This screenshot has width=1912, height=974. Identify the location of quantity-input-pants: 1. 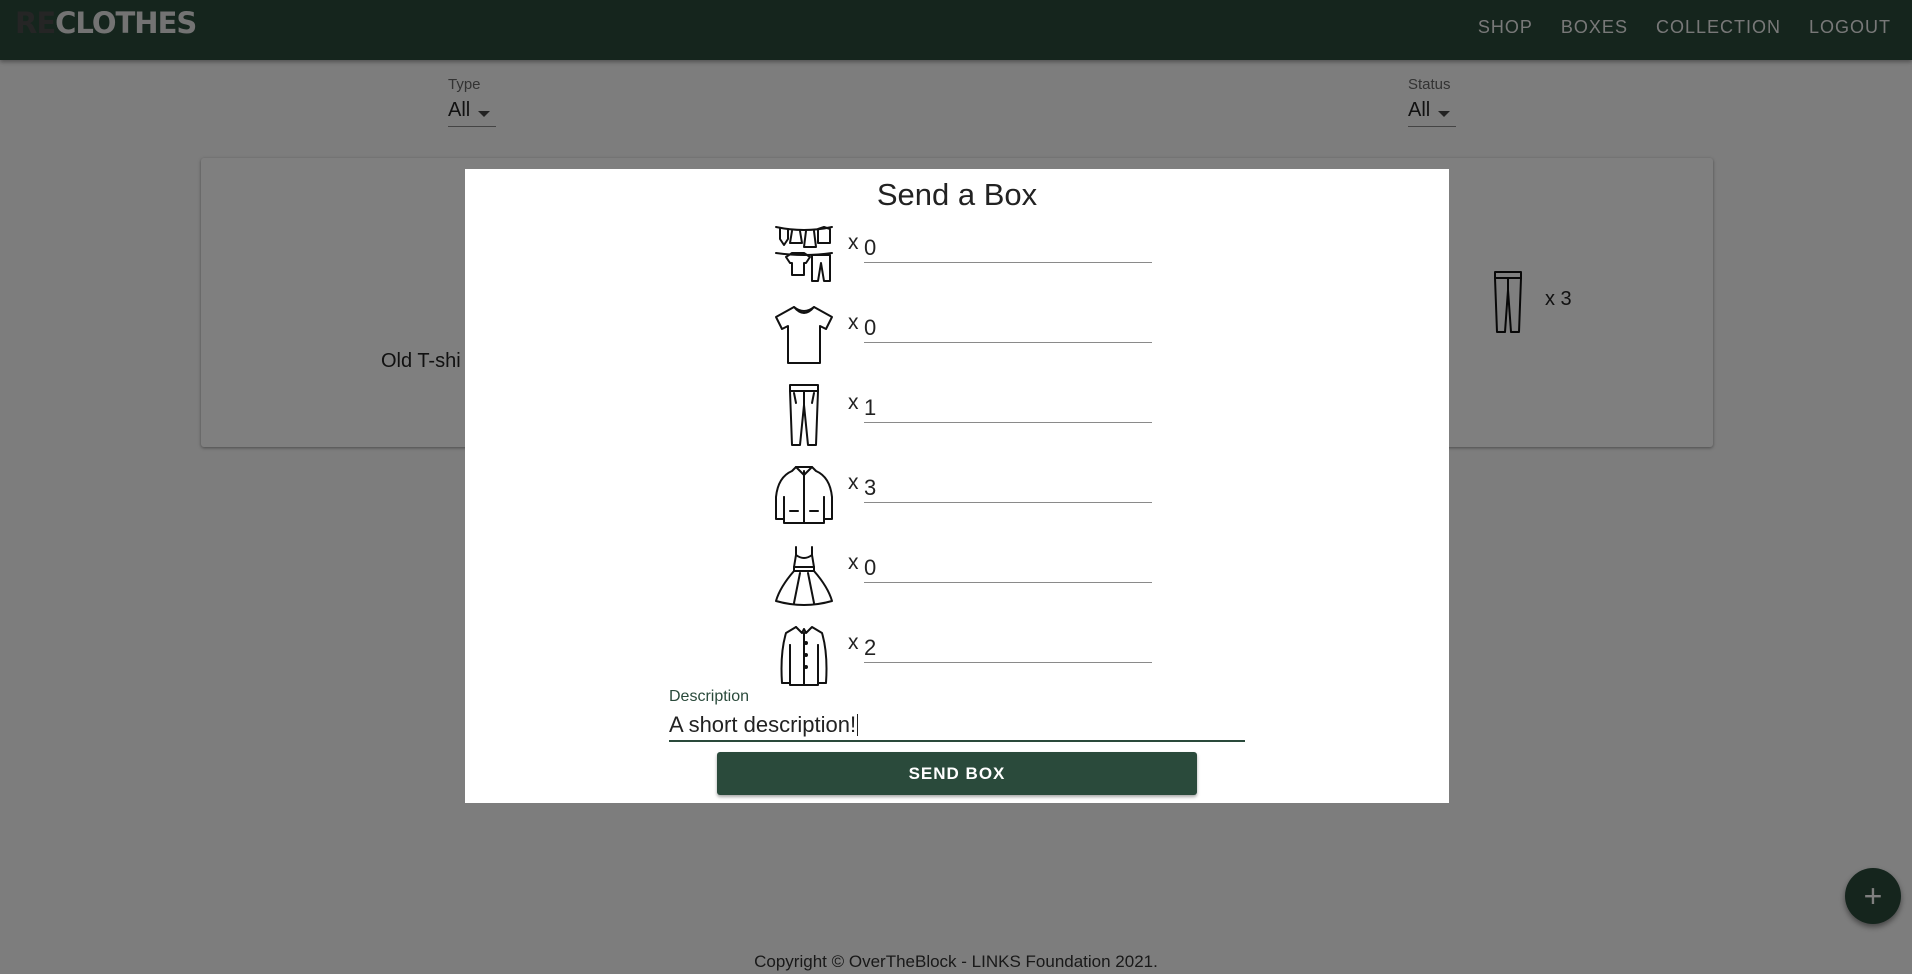
(1008, 406).